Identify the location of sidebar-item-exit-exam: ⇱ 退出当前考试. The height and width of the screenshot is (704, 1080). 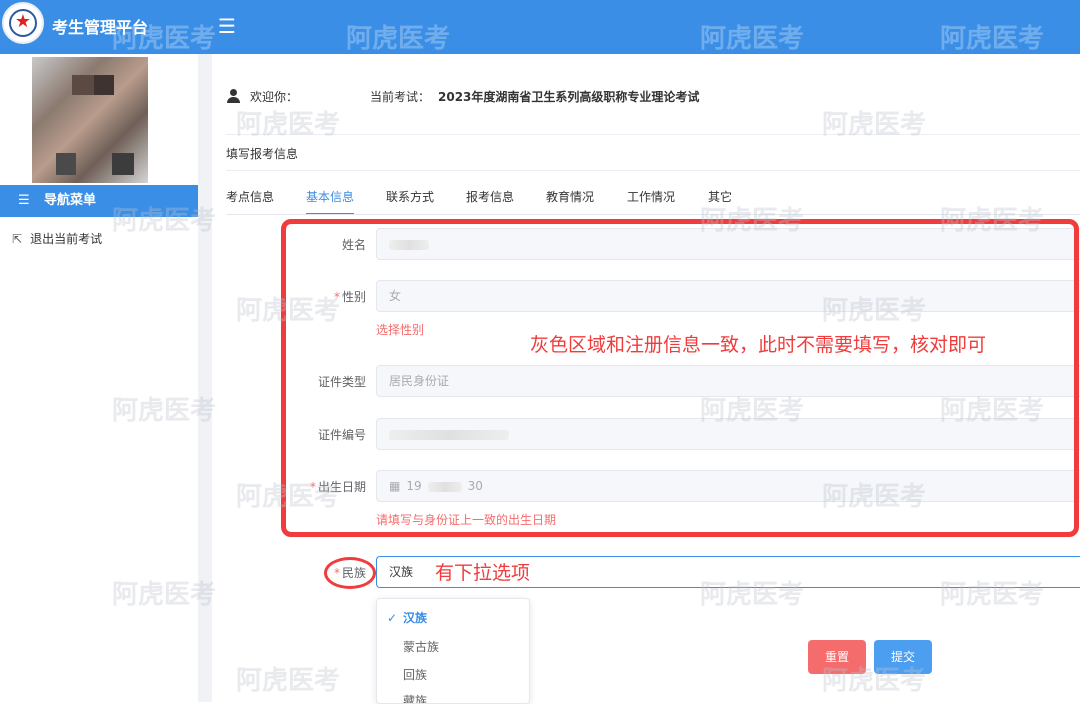
(57, 238).